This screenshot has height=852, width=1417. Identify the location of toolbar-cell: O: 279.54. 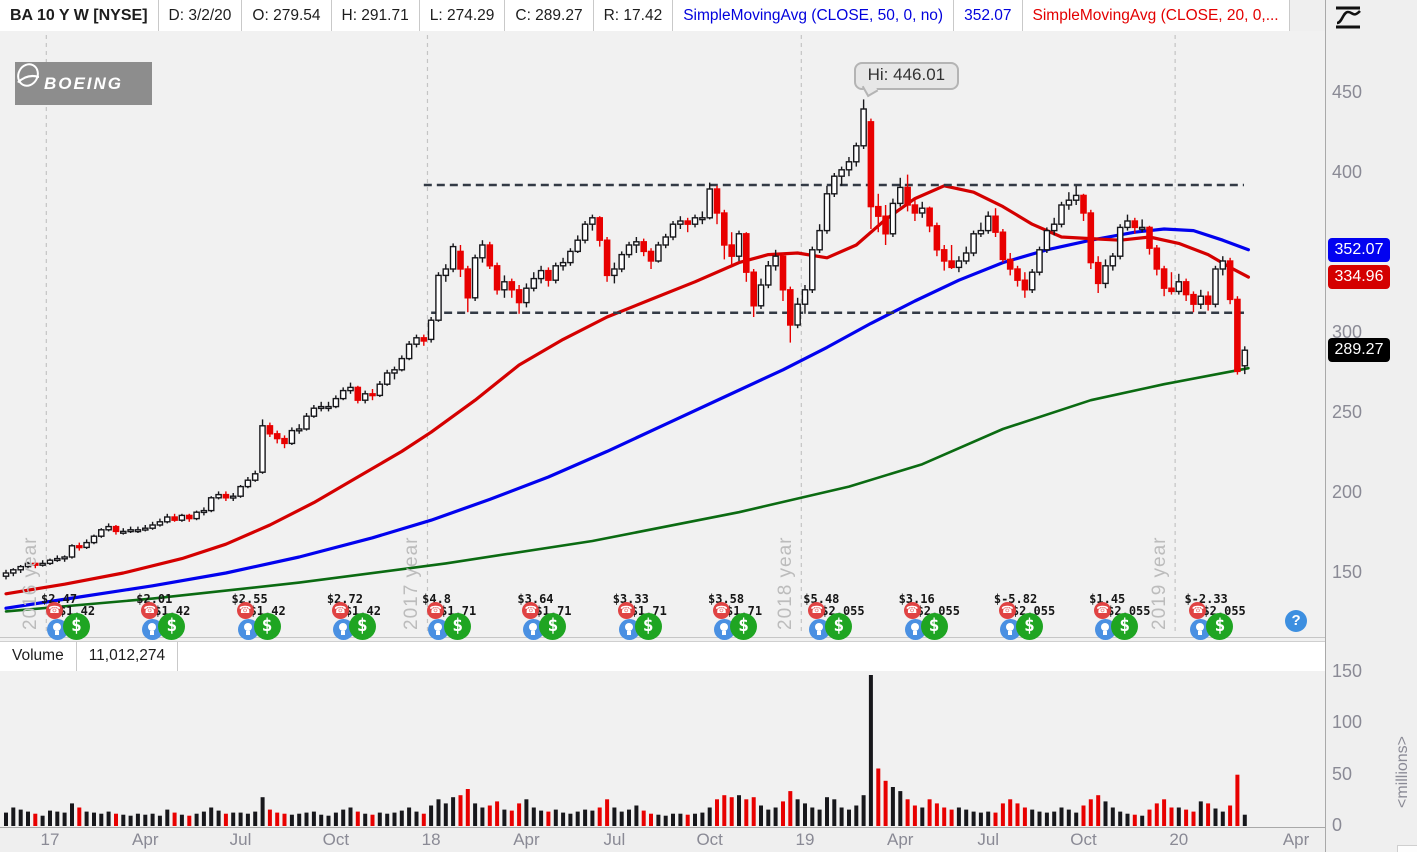
(287, 15).